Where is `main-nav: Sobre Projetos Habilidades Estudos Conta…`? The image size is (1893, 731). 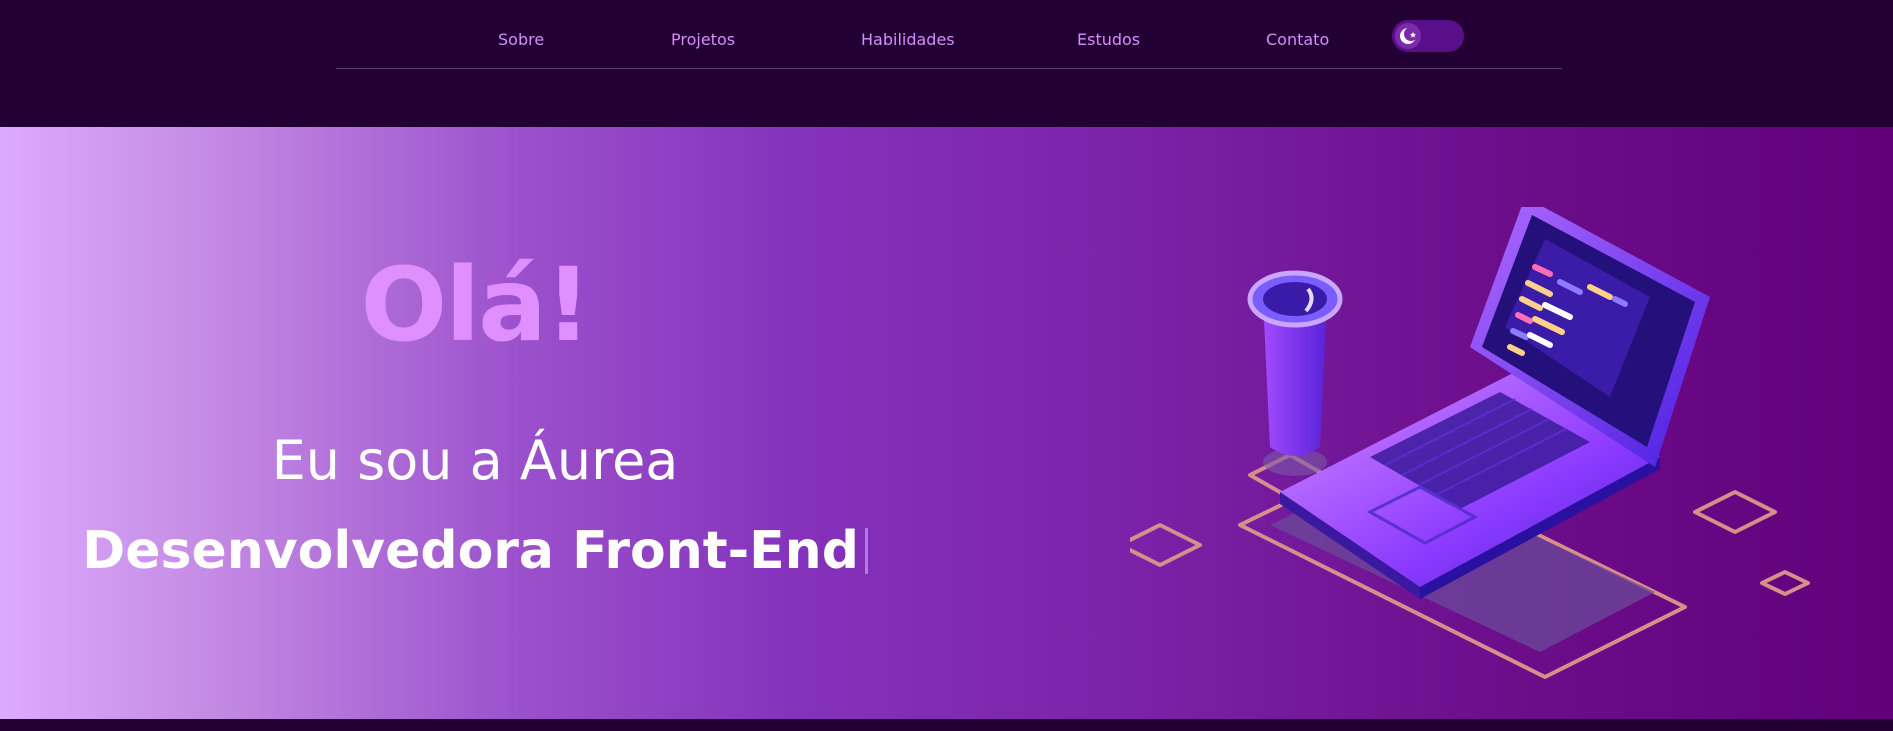 main-nav: Sobre Projetos Habilidades Estudos Conta… is located at coordinates (946, 35).